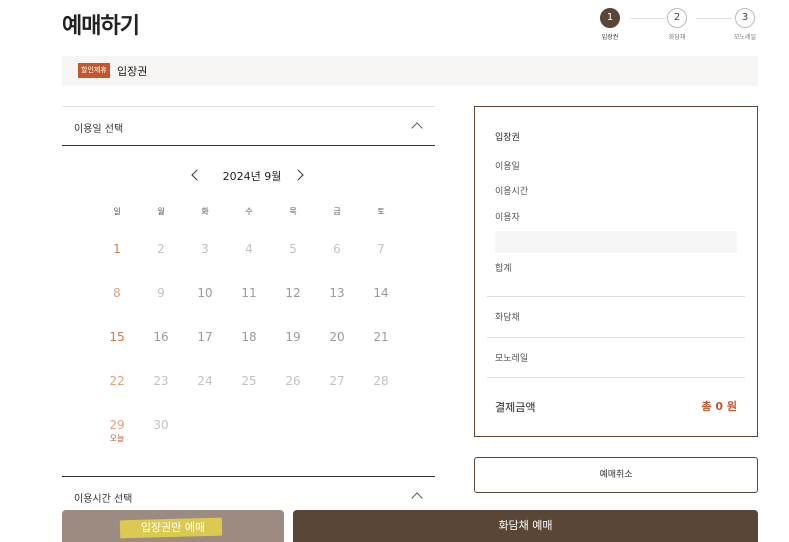  Describe the element at coordinates (94, 70) in the screenshot. I see `discount-badge: 할인제휴` at that location.